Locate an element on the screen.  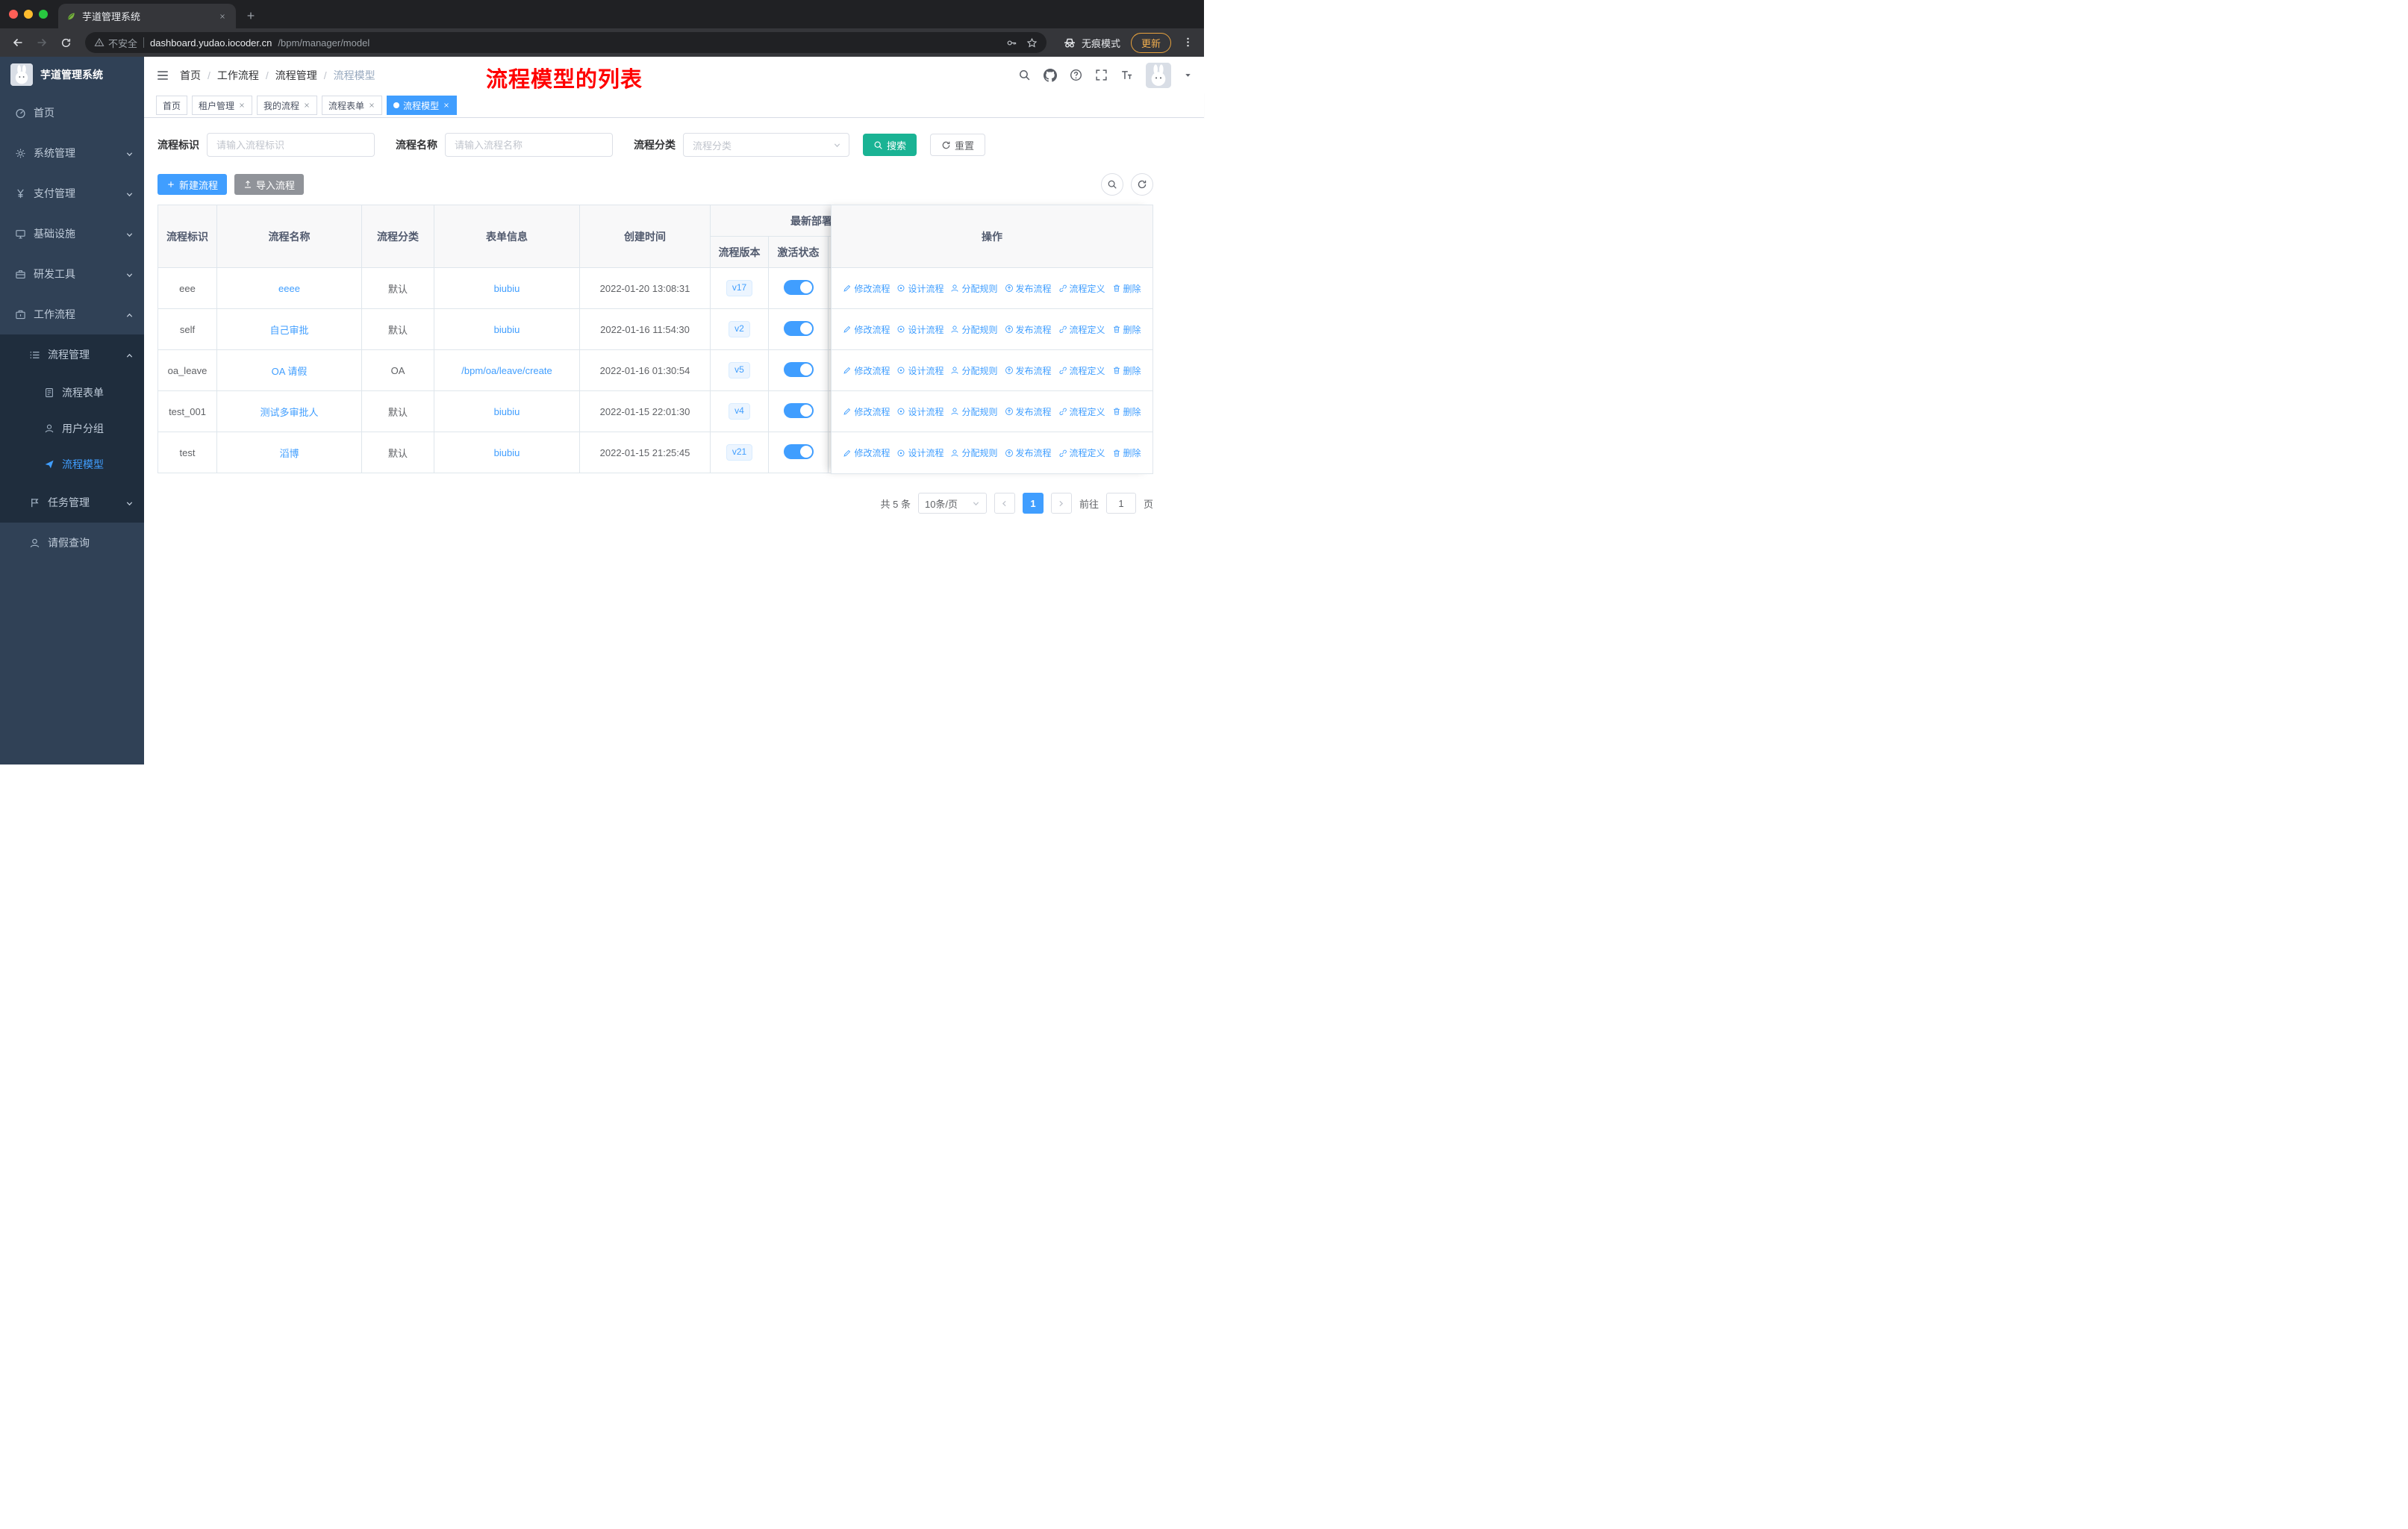
reload-button is located at coordinates (65, 42).